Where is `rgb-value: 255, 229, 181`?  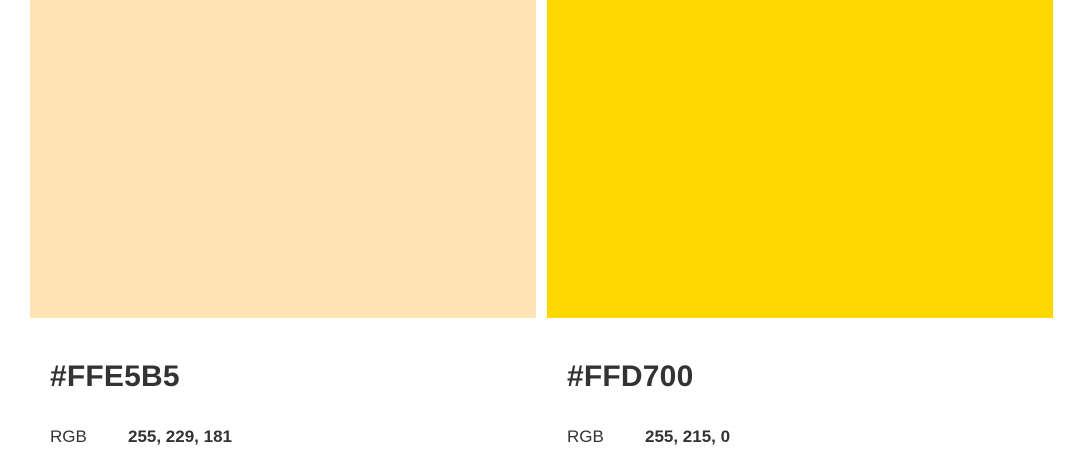 rgb-value: 255, 229, 181 is located at coordinates (180, 436).